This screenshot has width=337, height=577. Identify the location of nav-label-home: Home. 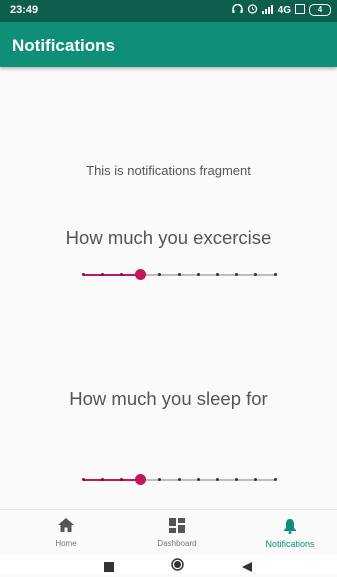
(66, 543).